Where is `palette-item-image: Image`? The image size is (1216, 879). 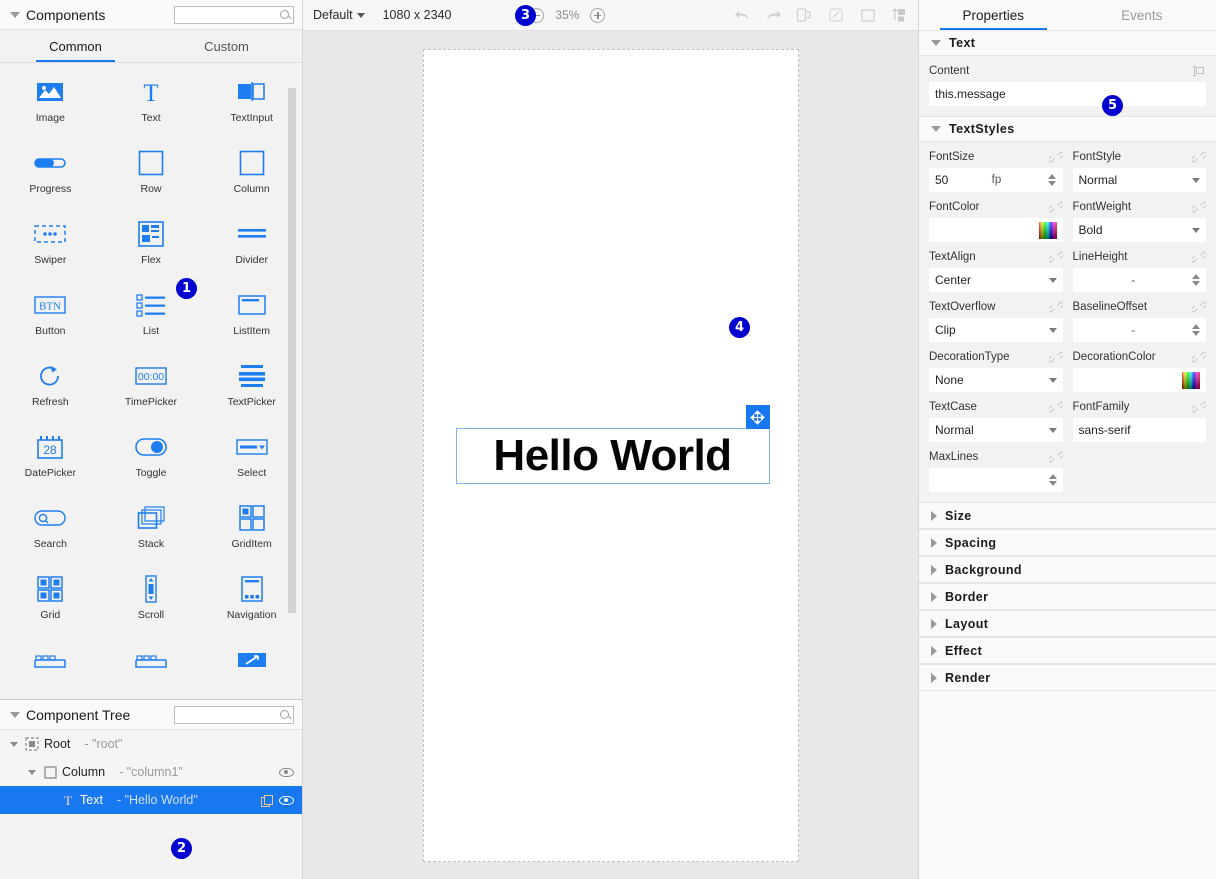
palette-item-image: Image is located at coordinates (50, 100).